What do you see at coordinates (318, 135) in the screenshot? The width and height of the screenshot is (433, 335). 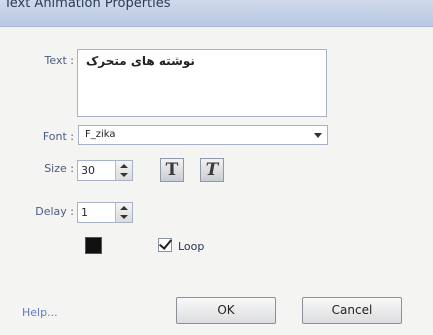 I see `chevron-down-icon` at bounding box center [318, 135].